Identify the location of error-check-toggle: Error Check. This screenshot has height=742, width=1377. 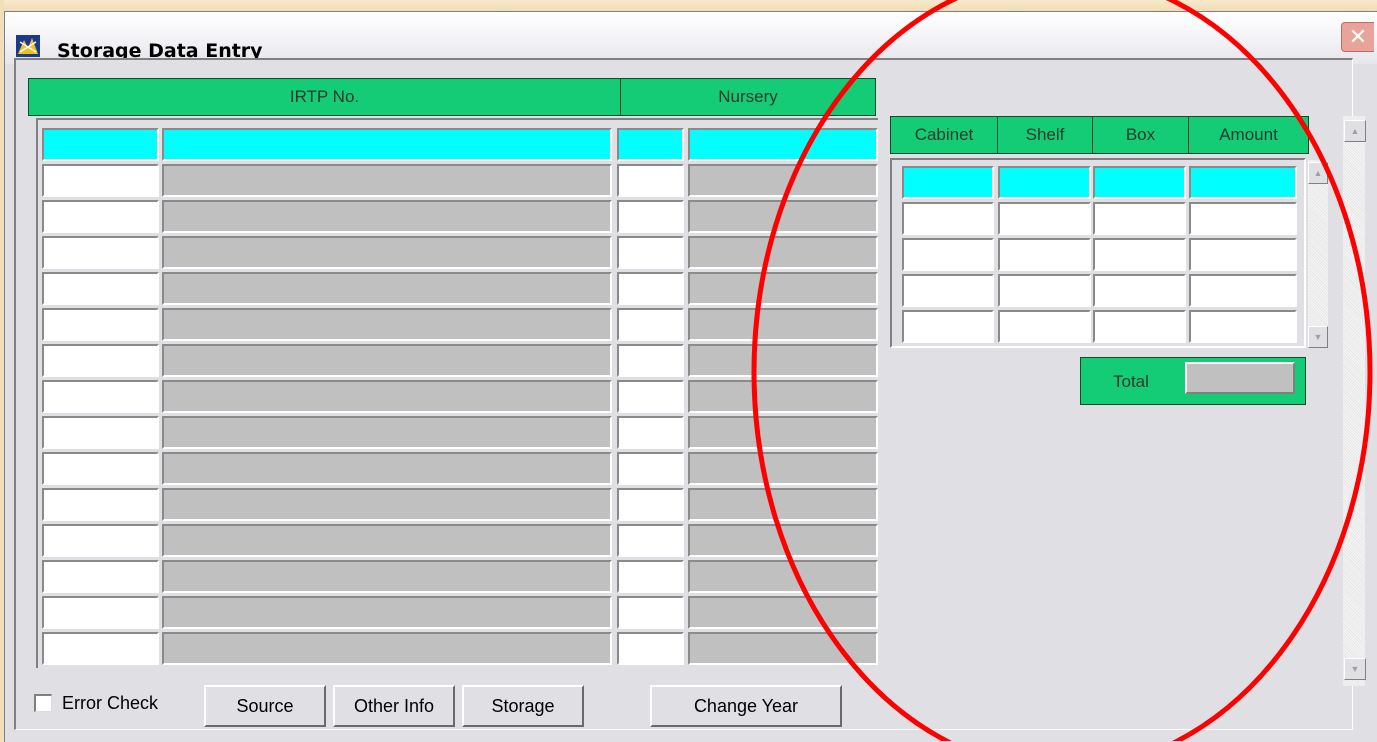
(96, 703).